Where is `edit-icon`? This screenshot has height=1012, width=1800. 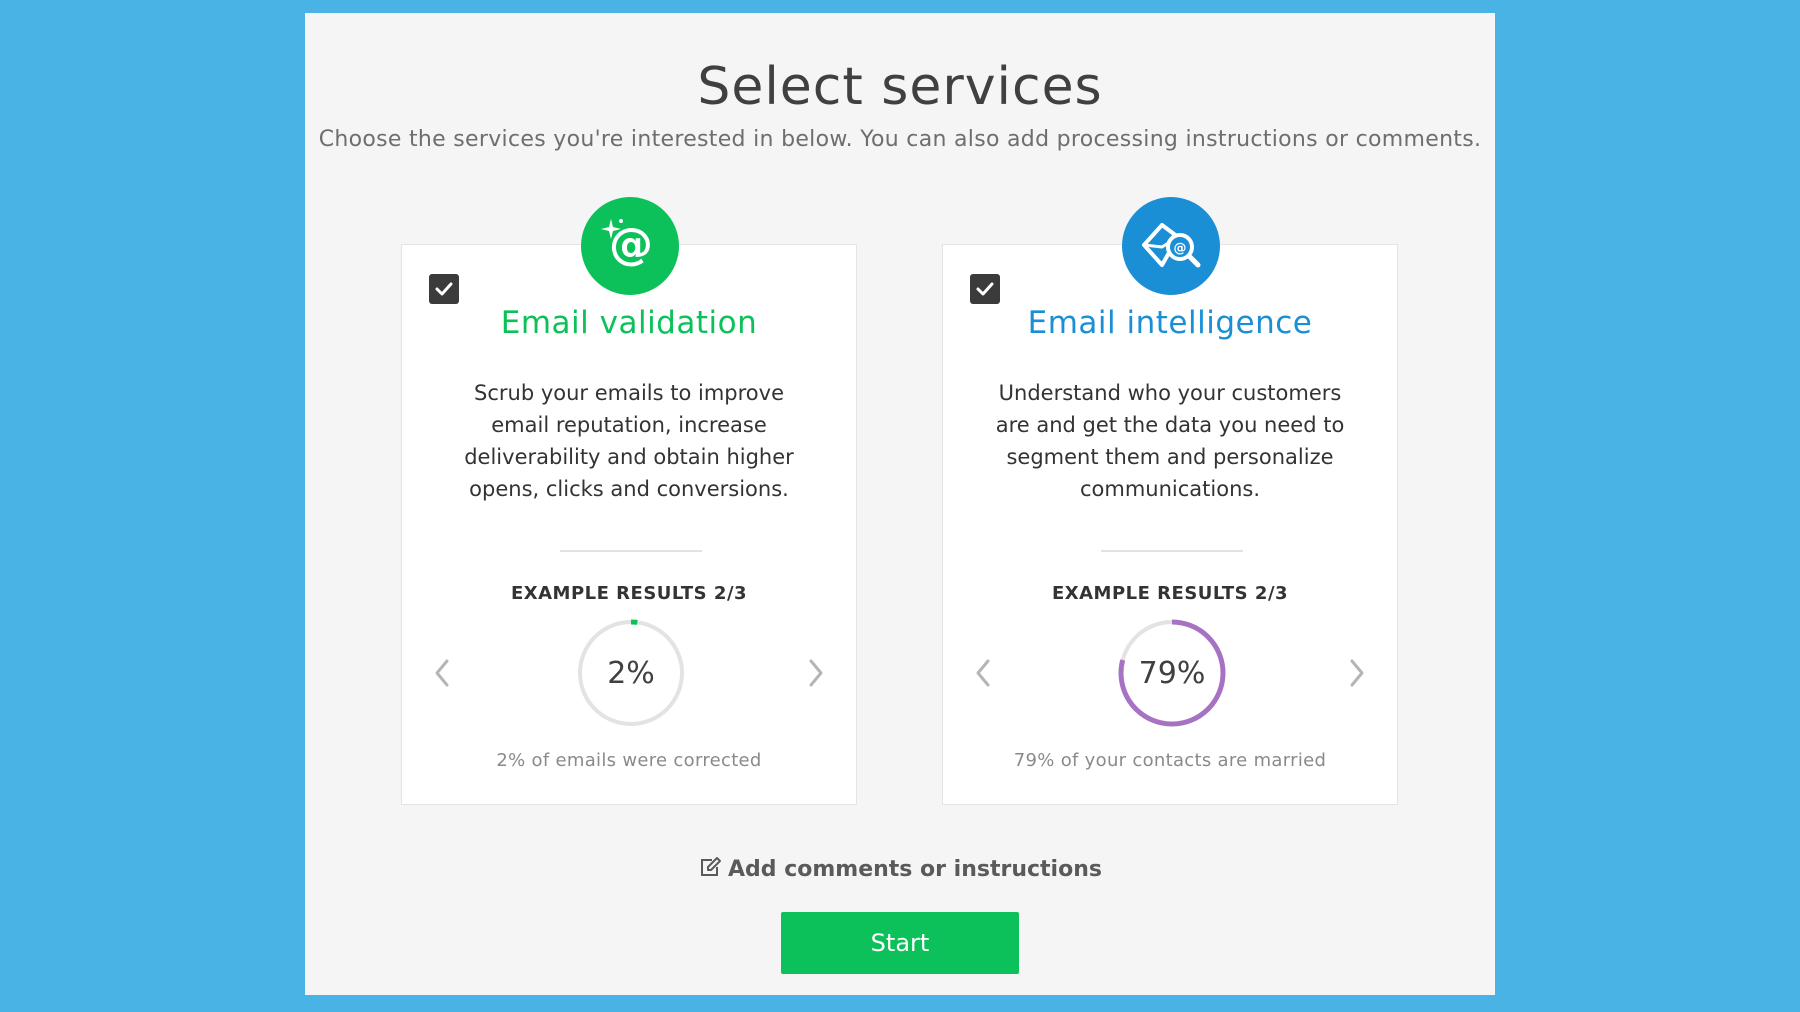
edit-icon is located at coordinates (710, 870).